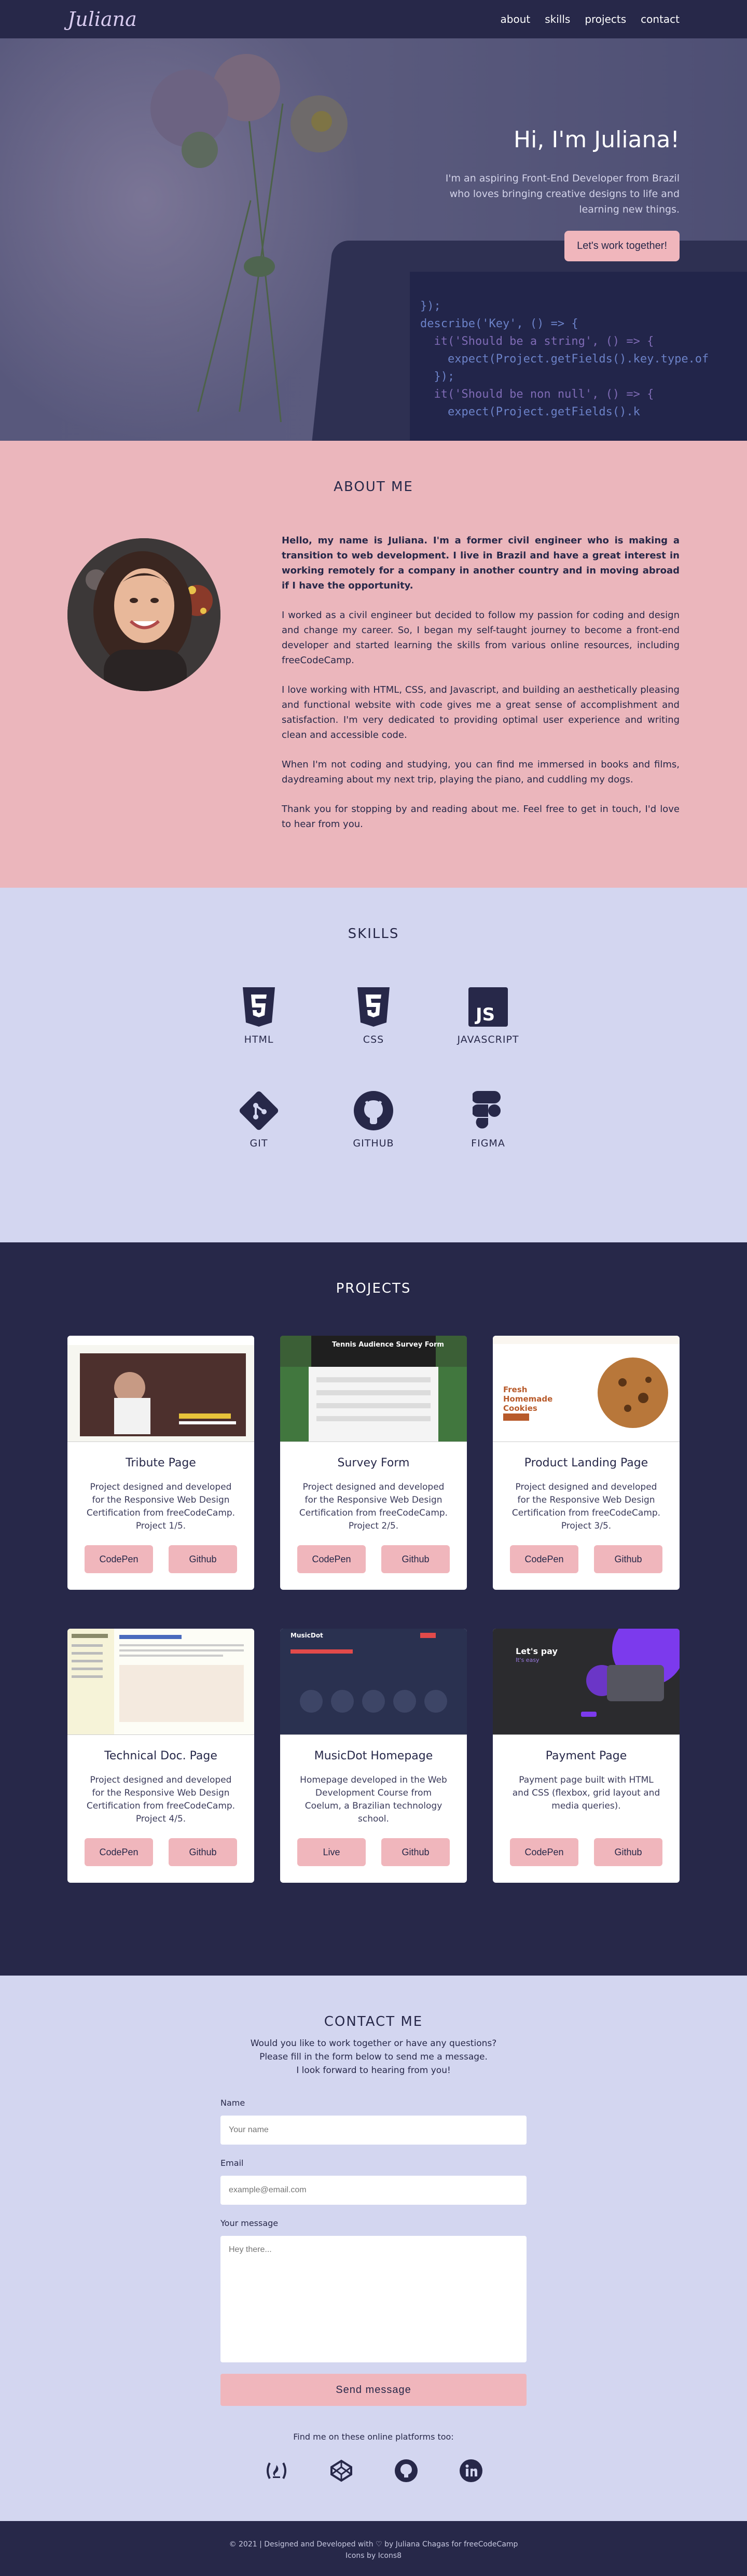  I want to click on skill-javascript: JS JAVASCRIPT, so click(488, 1015).